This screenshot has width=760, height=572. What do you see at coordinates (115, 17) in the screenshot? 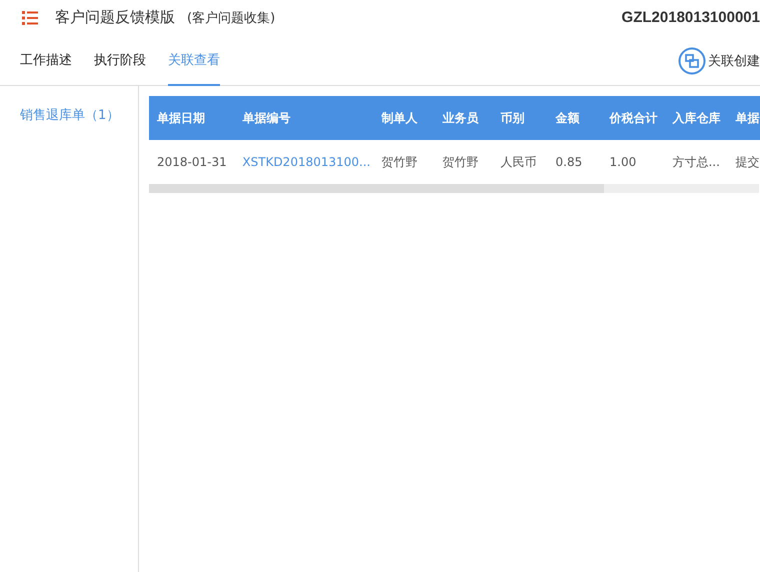
I see `page-title: 客户问题反馈模版` at bounding box center [115, 17].